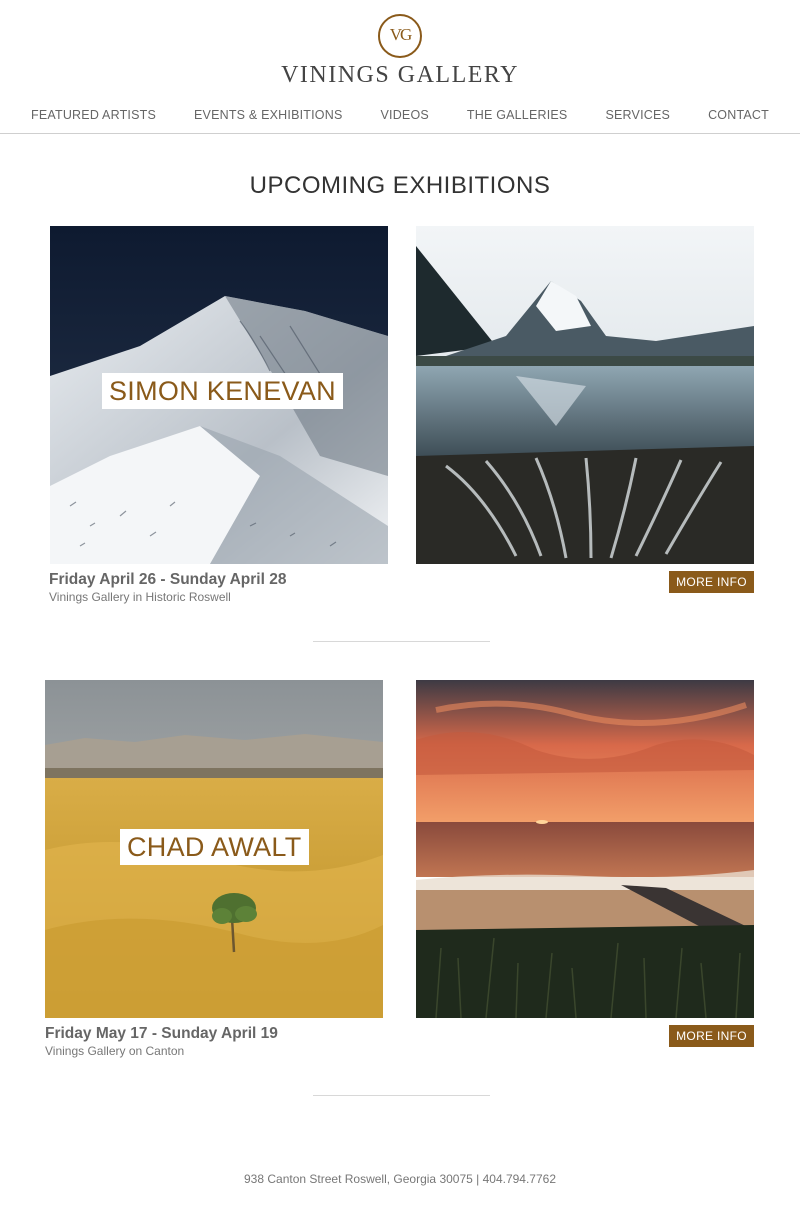 The width and height of the screenshot is (800, 1210). Describe the element at coordinates (517, 120) in the screenshot. I see `nav-the-galleries: THE GALLERIES` at that location.